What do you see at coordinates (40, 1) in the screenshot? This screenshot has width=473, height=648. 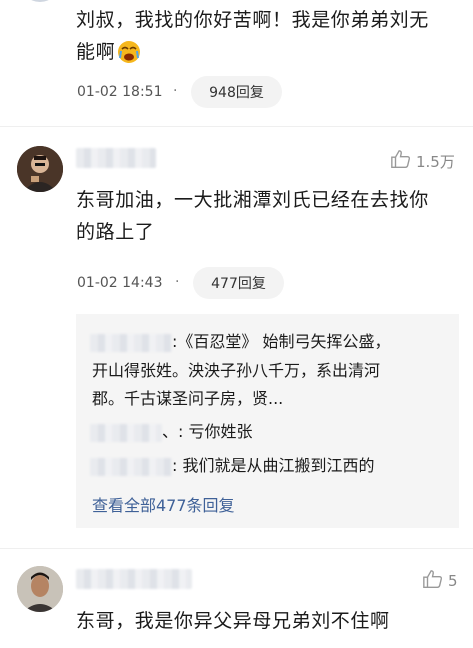 I see `avatar-partial` at bounding box center [40, 1].